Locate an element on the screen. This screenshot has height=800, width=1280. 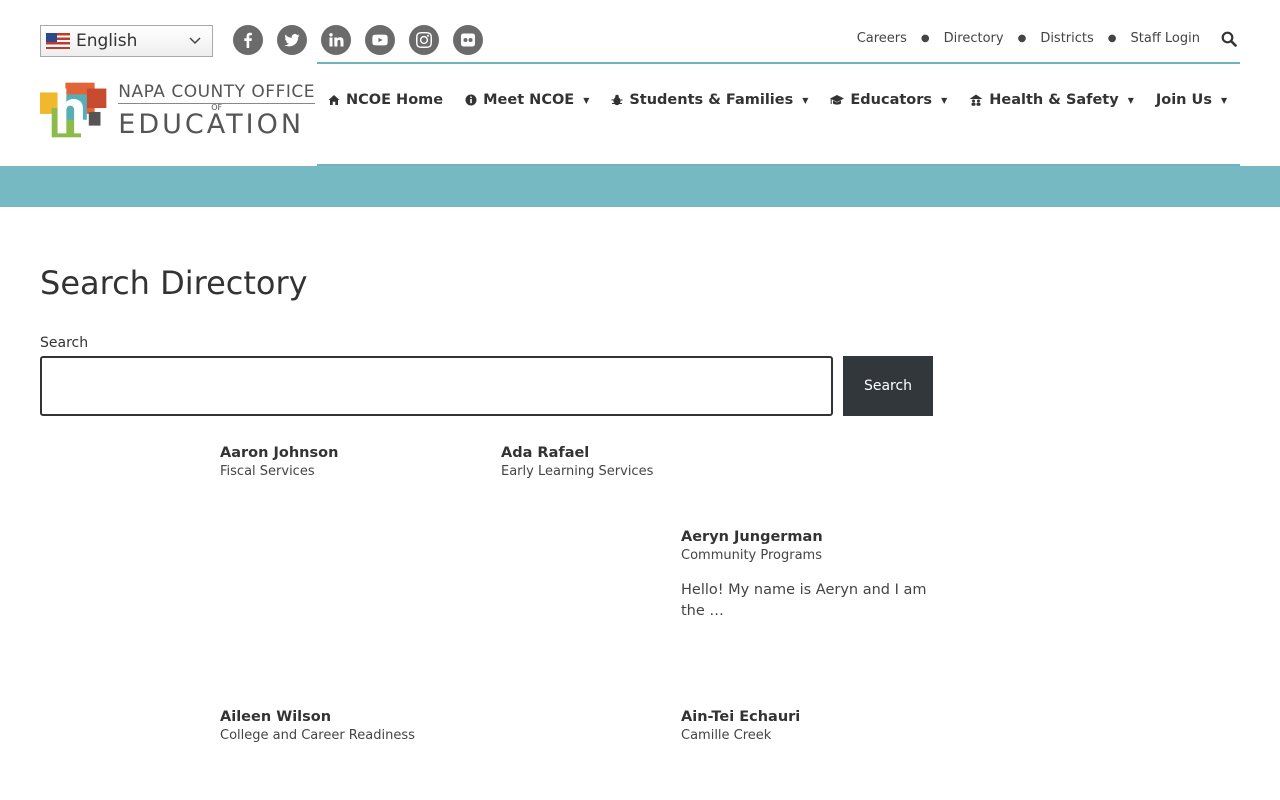
person-name: Ain-Tei Echauri is located at coordinates (740, 717).